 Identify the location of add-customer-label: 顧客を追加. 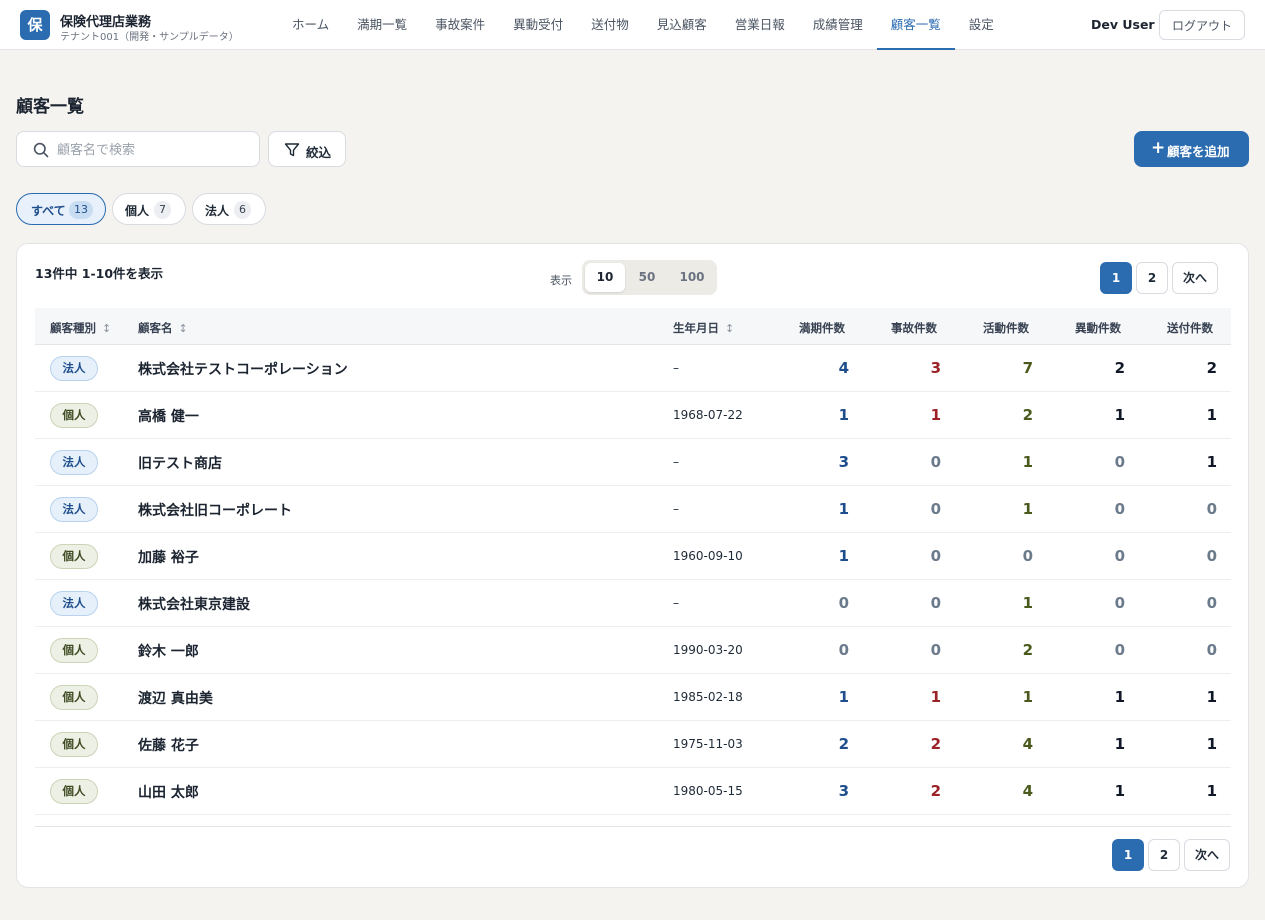
(1198, 151).